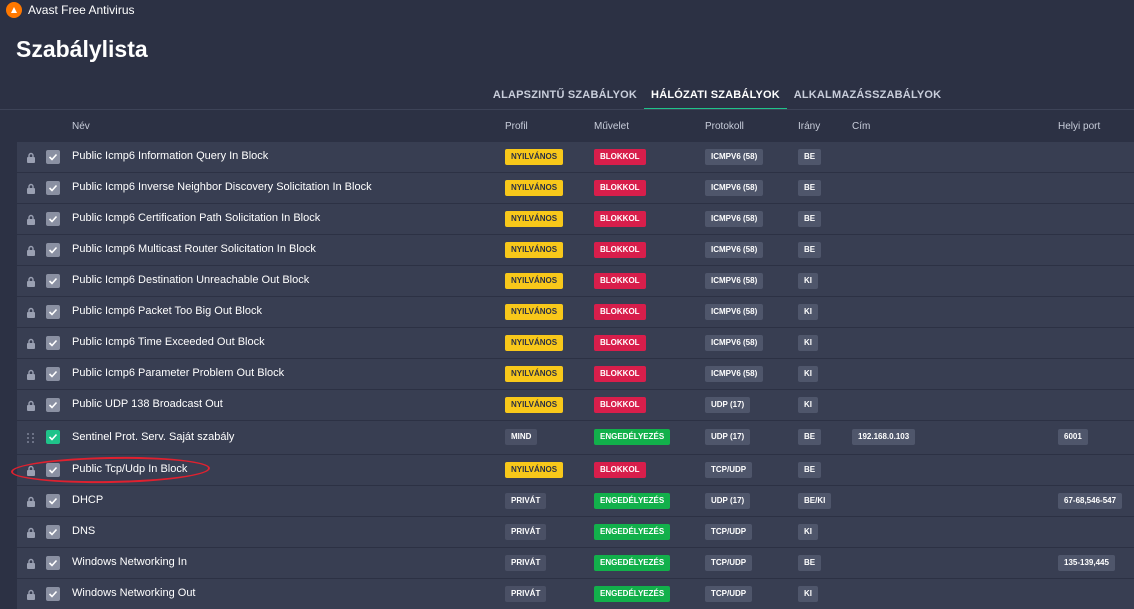  Describe the element at coordinates (1079, 126) in the screenshot. I see `column-header-local-port: Helyi port` at that location.